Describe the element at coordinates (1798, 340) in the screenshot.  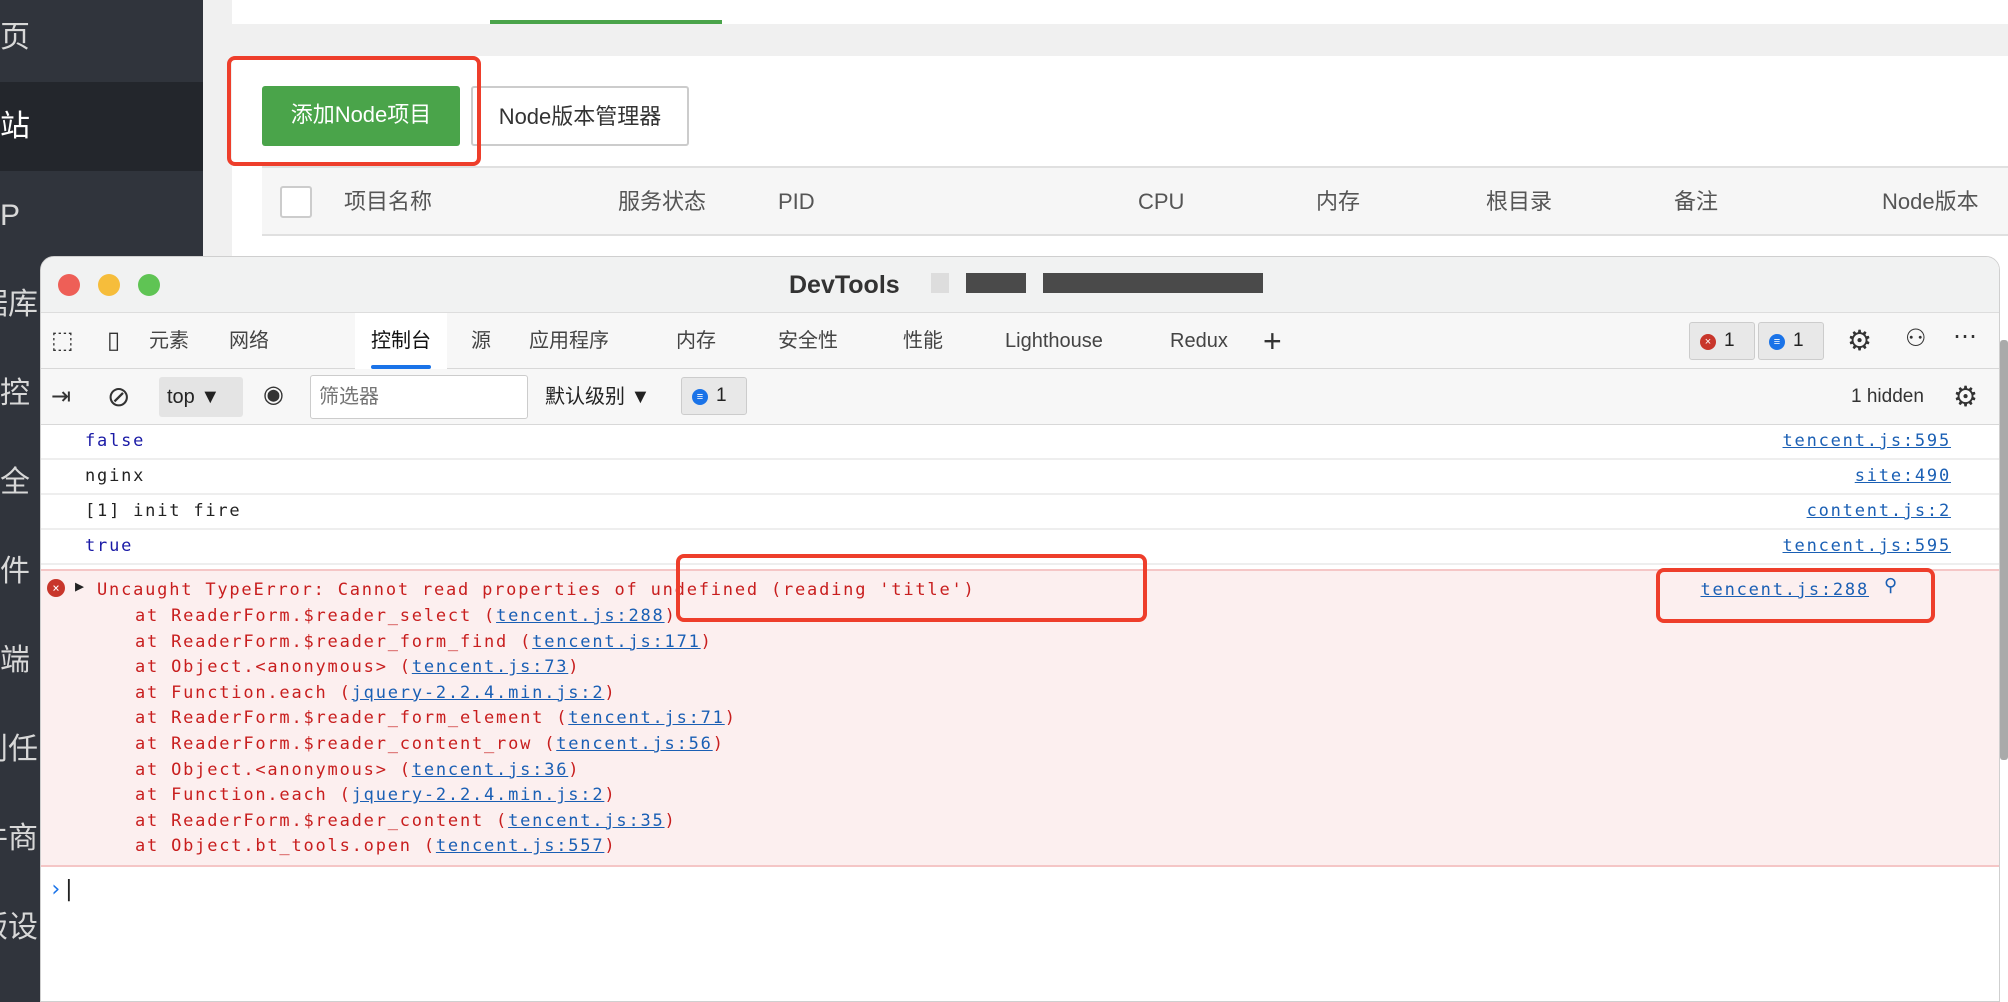
I see `info-count: 1` at that location.